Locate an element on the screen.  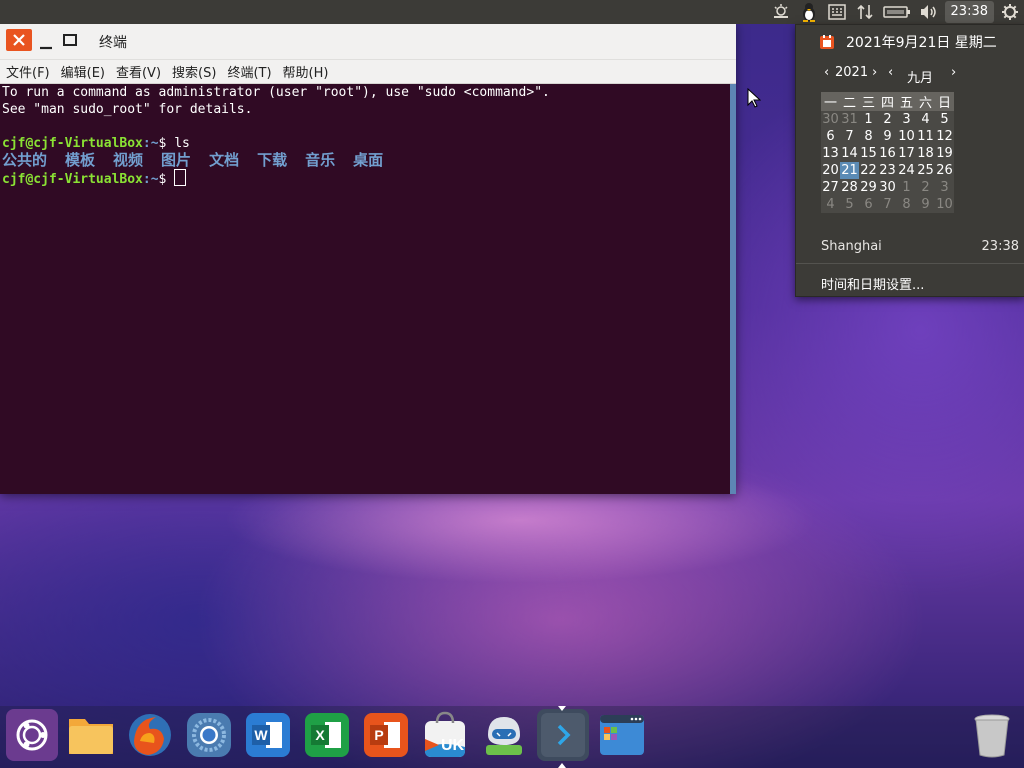
dir-entry: 桌面 is located at coordinates (368, 160).